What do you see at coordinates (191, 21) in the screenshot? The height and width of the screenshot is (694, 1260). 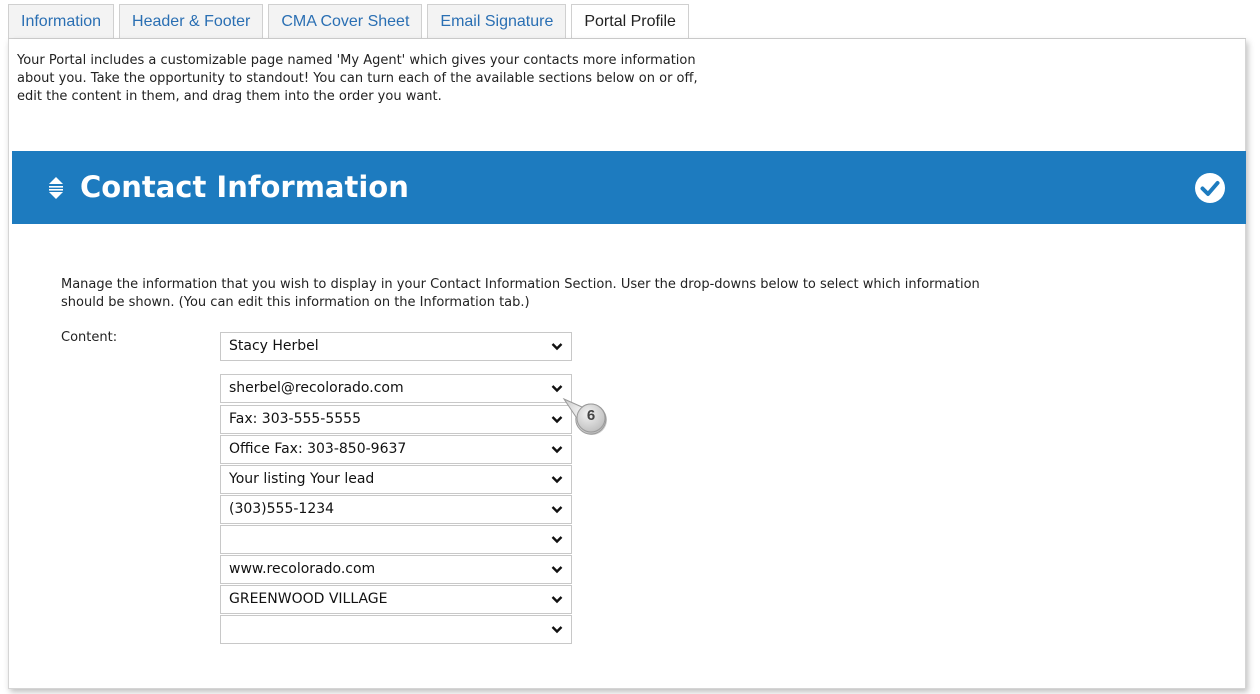 I see `tab-header-footer: Header & Footer` at bounding box center [191, 21].